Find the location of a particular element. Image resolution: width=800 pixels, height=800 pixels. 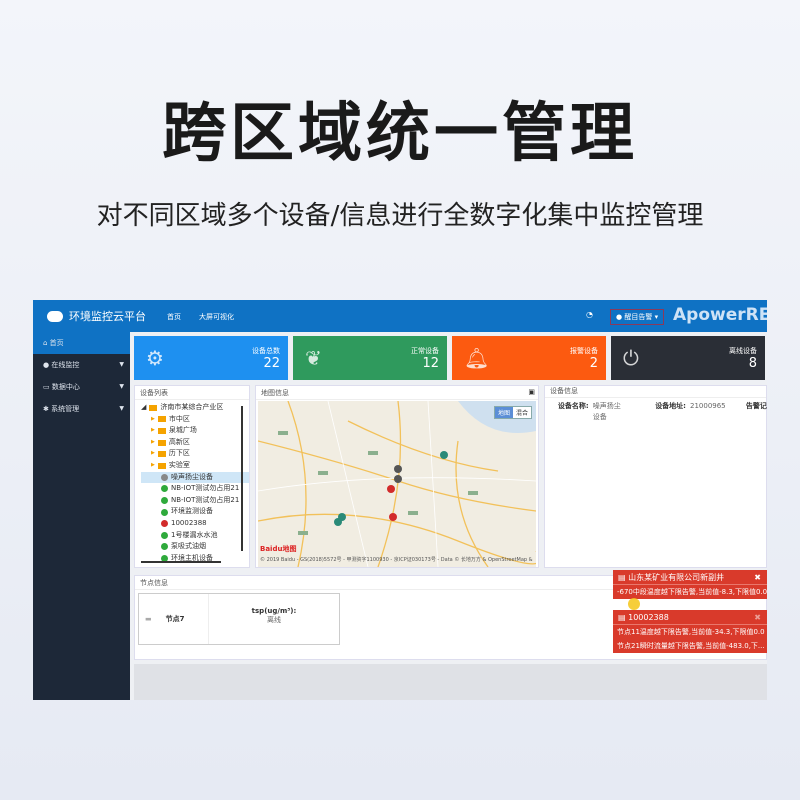

tree-label: 市中区 is located at coordinates (179, 418).